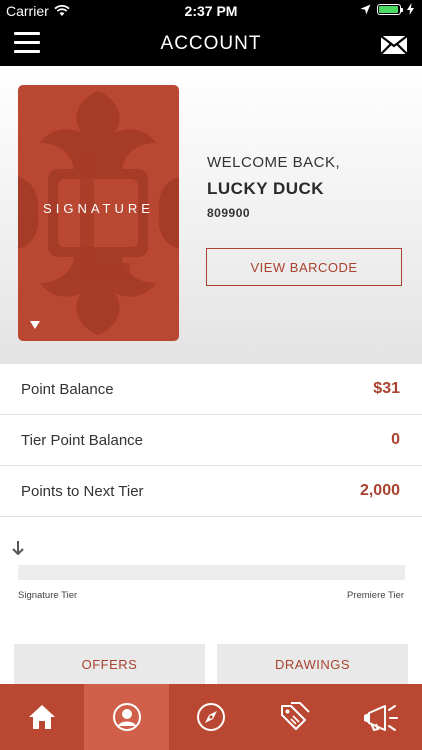 The height and width of the screenshot is (750, 422). I want to click on row-label: Tier Point Balance, so click(82, 440).